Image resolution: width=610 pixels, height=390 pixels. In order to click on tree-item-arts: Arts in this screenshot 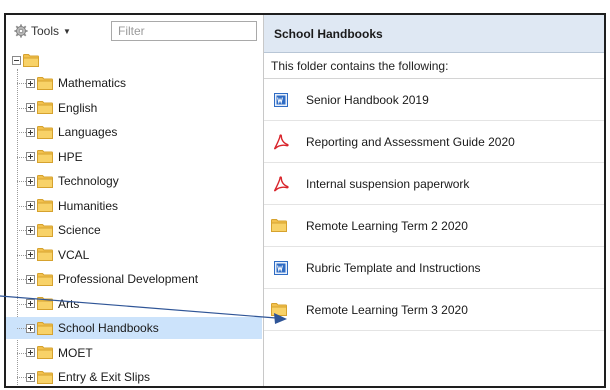, I will do `click(134, 304)`.